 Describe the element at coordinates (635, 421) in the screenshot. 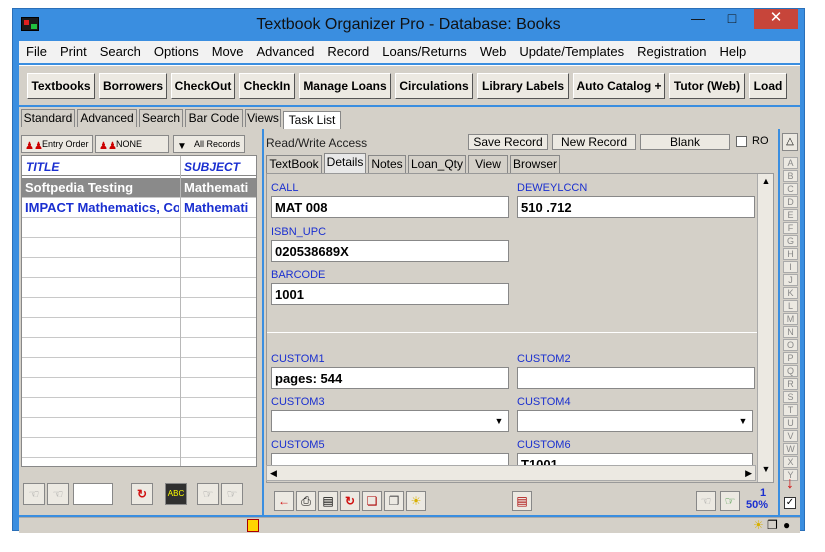

I see `custom4-select: ▼` at that location.